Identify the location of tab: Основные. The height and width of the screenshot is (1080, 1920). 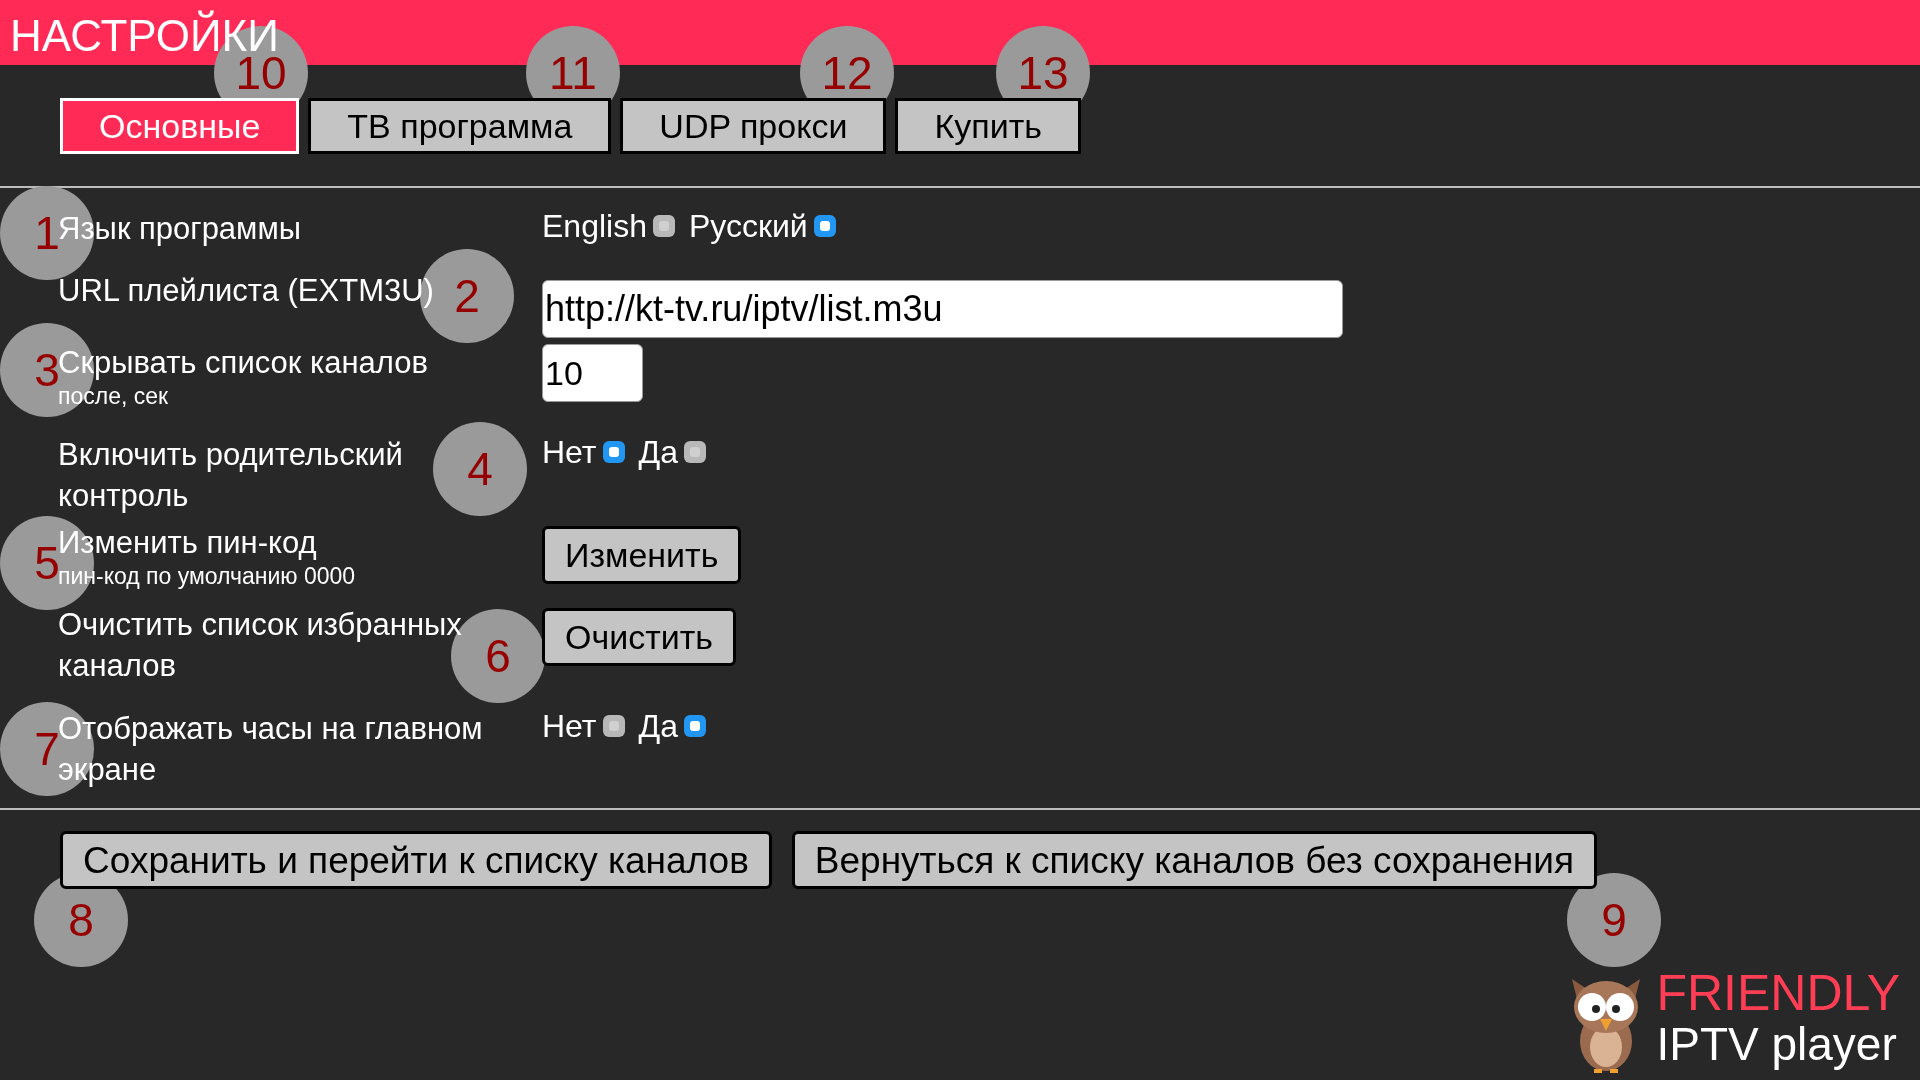
(180, 126).